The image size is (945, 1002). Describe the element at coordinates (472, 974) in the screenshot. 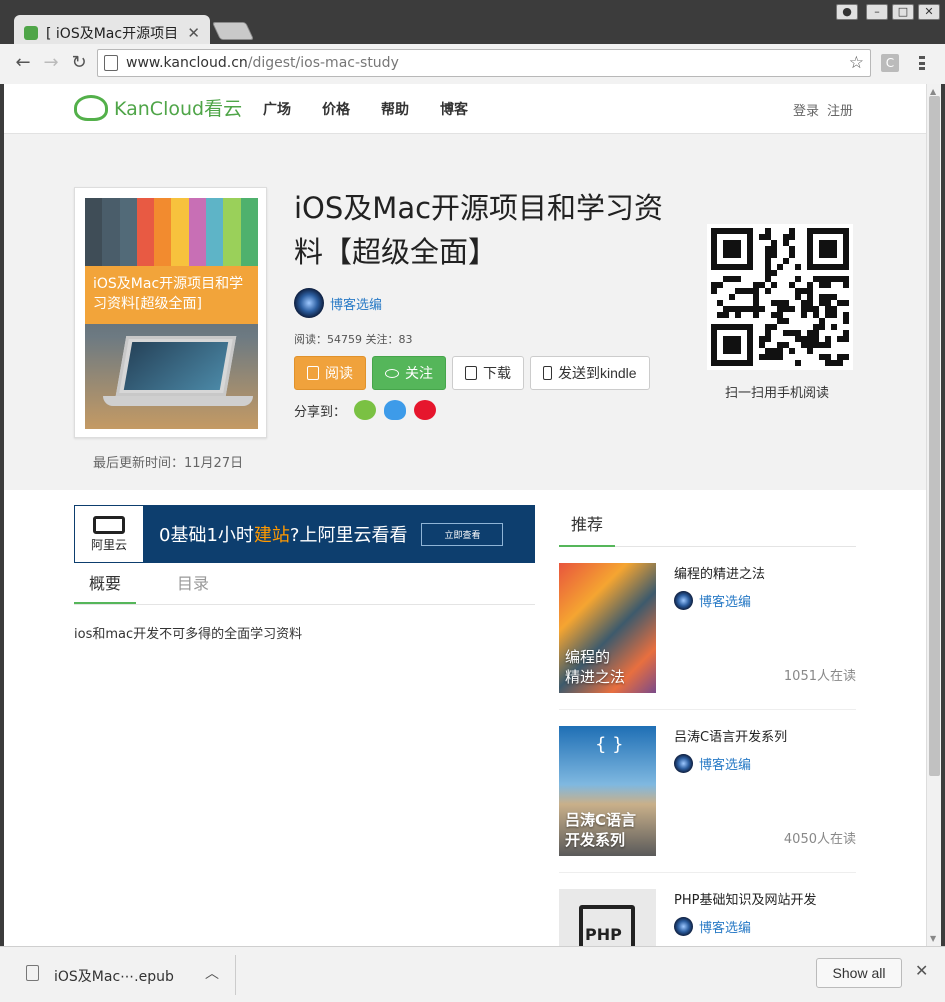

I see `download-shelf: iOS及Mac⋯.epub ︿ Show all ✕` at that location.